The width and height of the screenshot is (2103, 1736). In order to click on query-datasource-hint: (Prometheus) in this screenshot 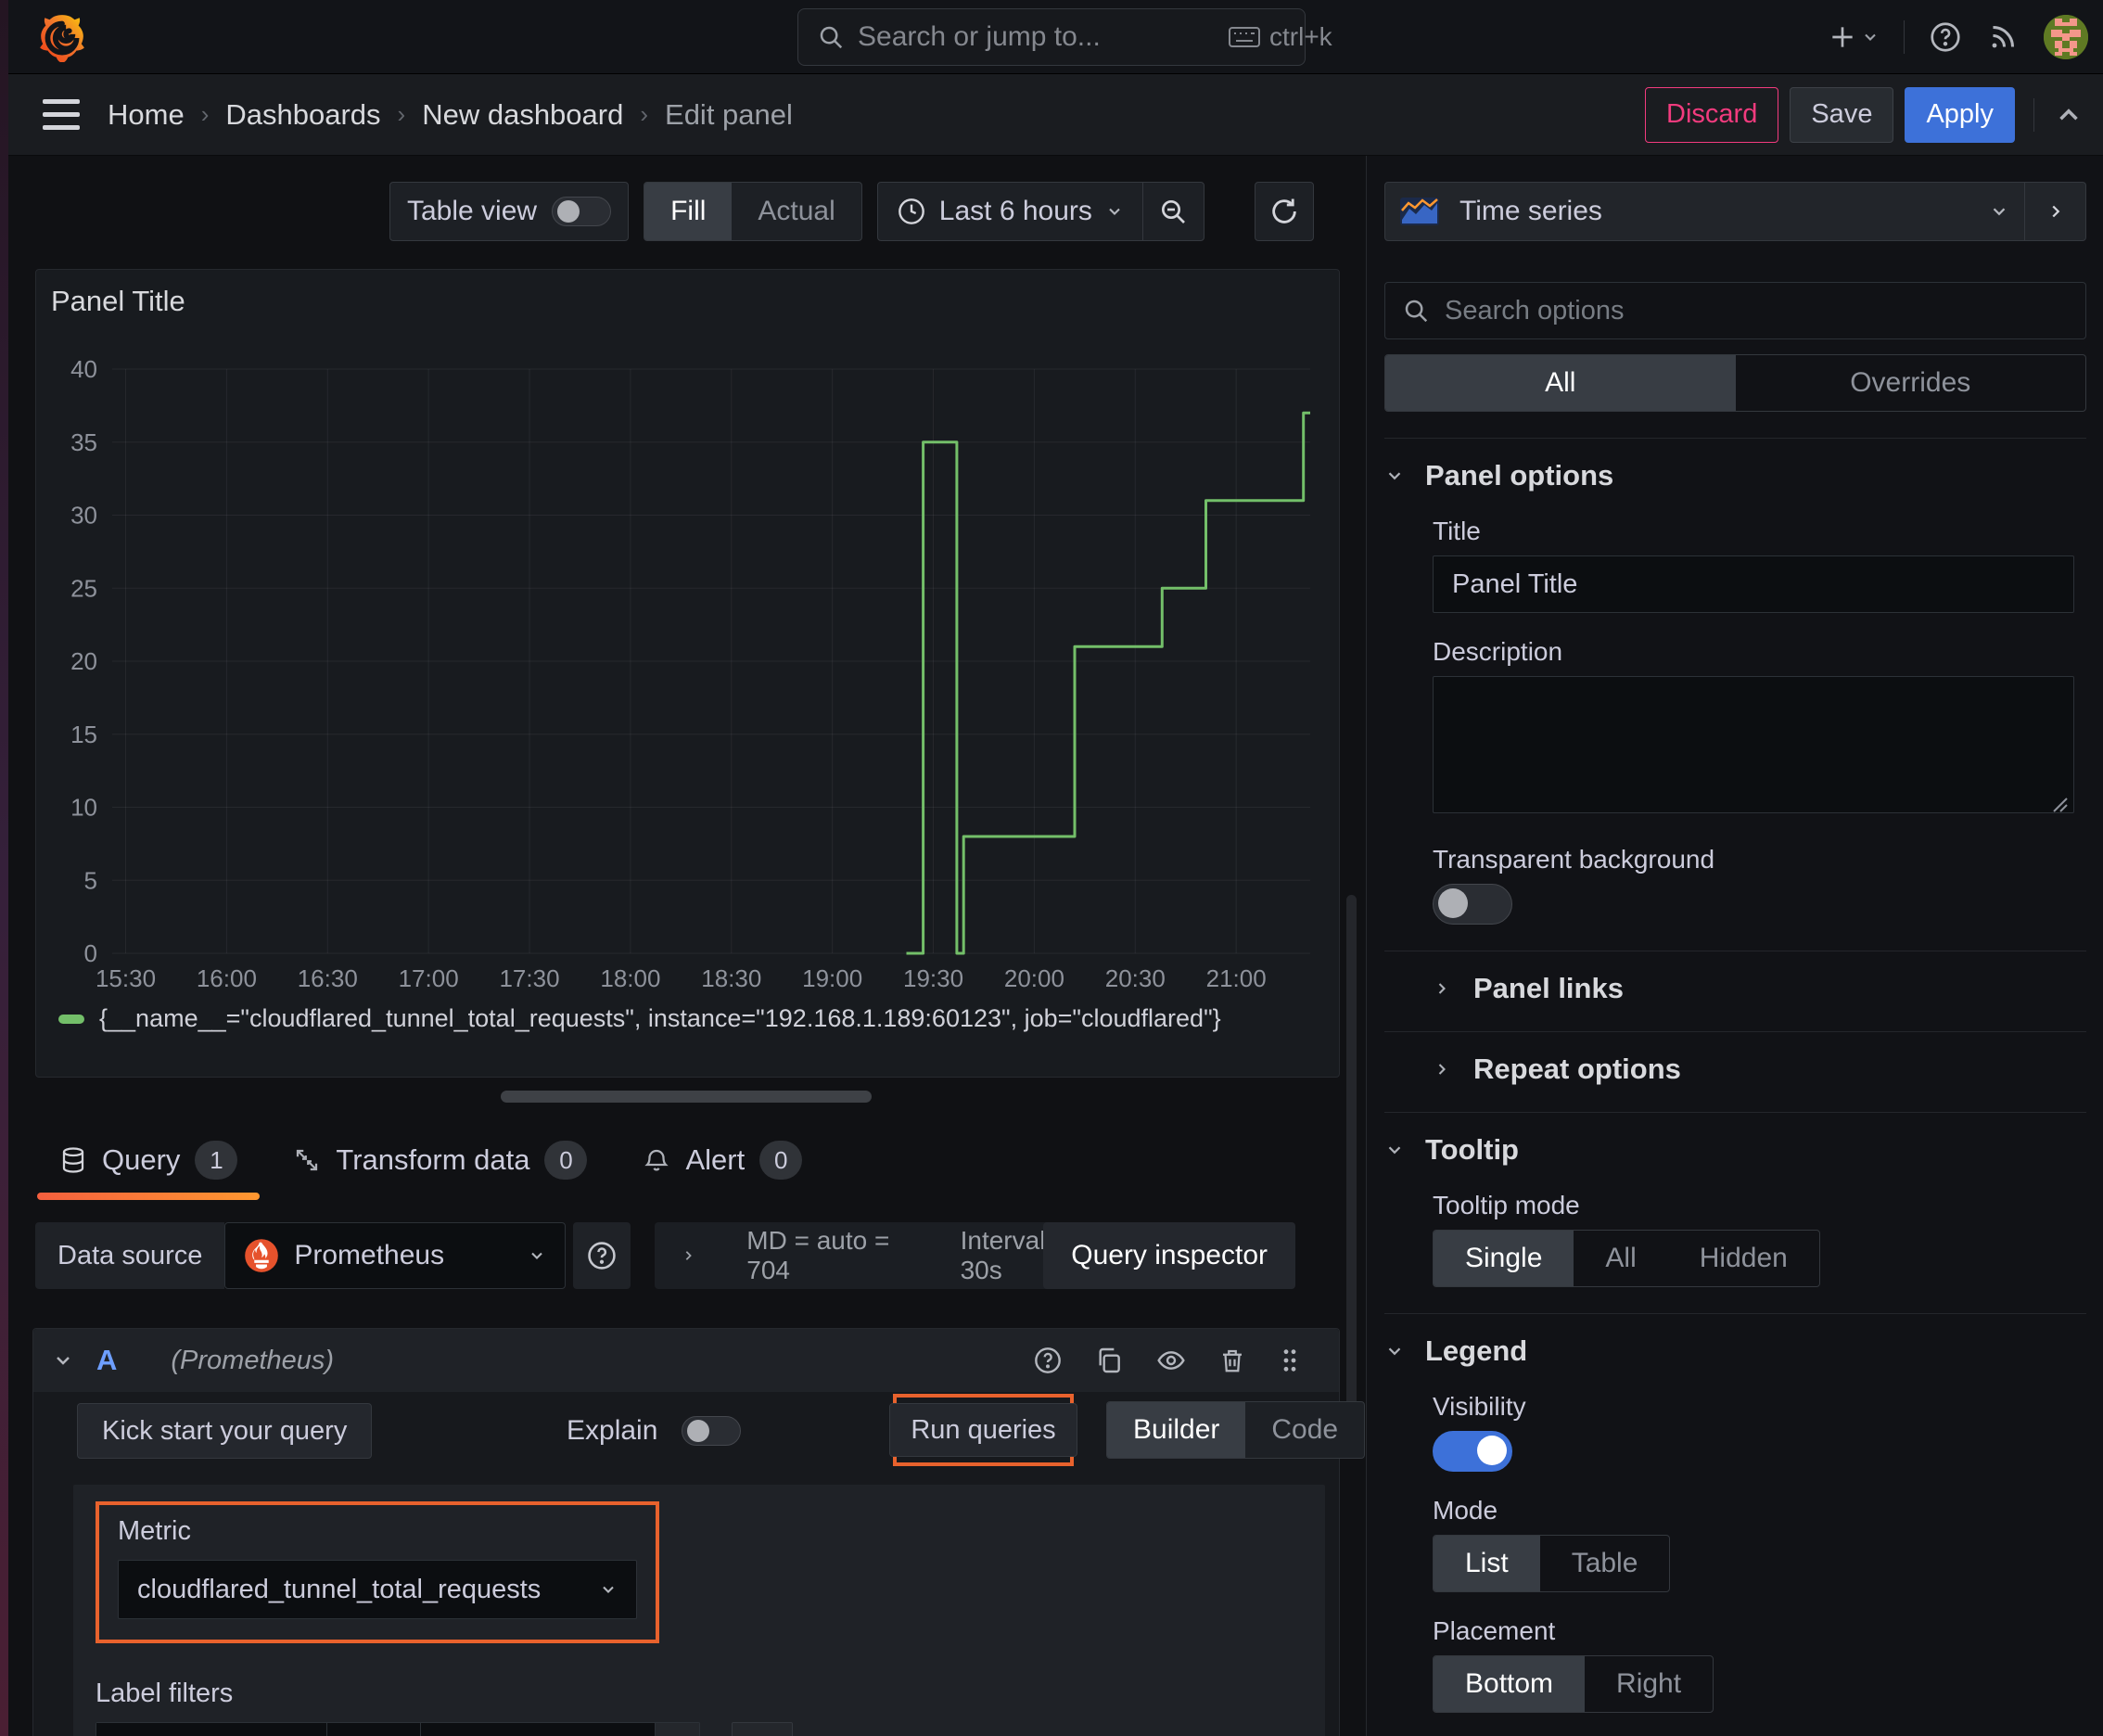, I will do `click(253, 1360)`.